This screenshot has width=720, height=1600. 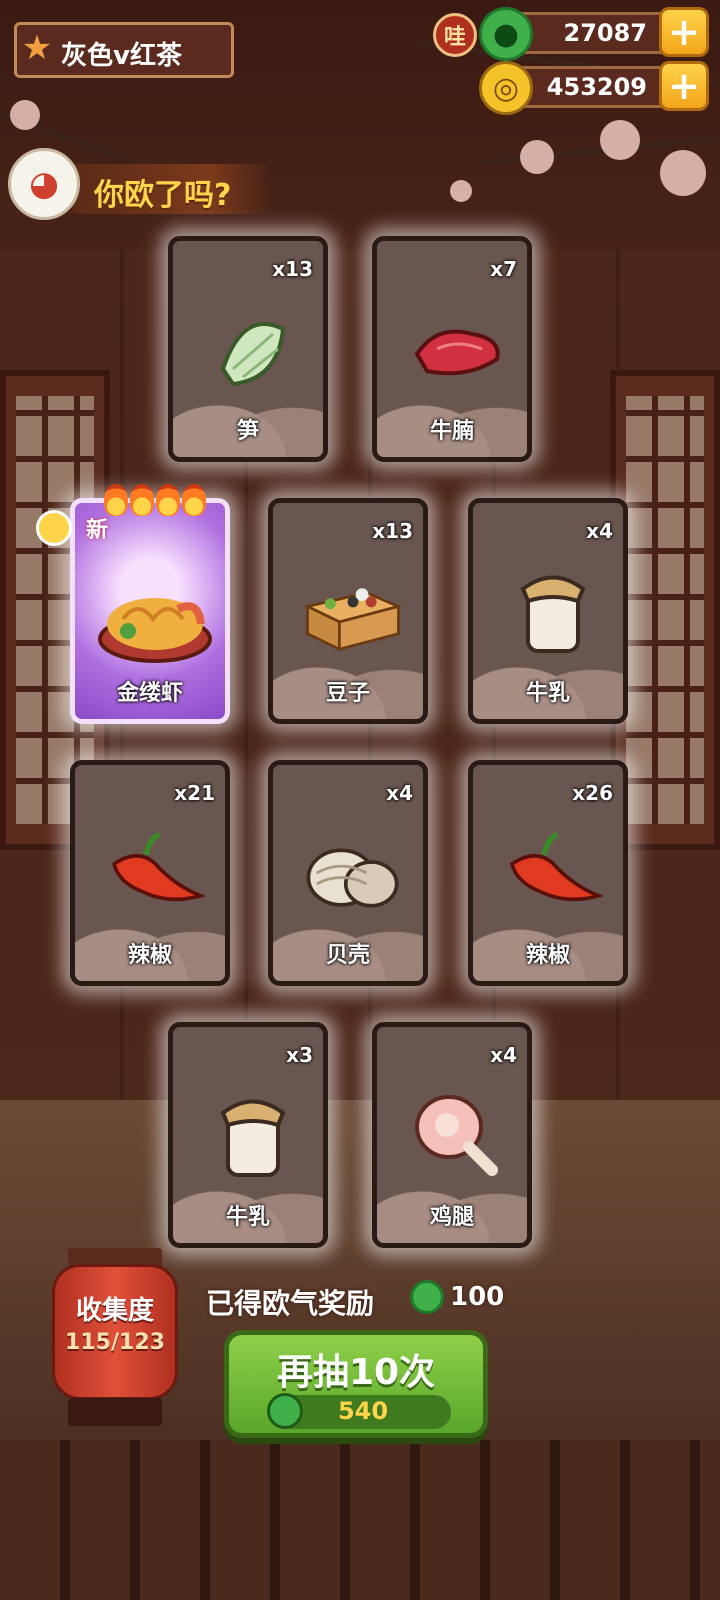 What do you see at coordinates (290, 1303) in the screenshot?
I see `luck-reward-label: 已得欧气奖励` at bounding box center [290, 1303].